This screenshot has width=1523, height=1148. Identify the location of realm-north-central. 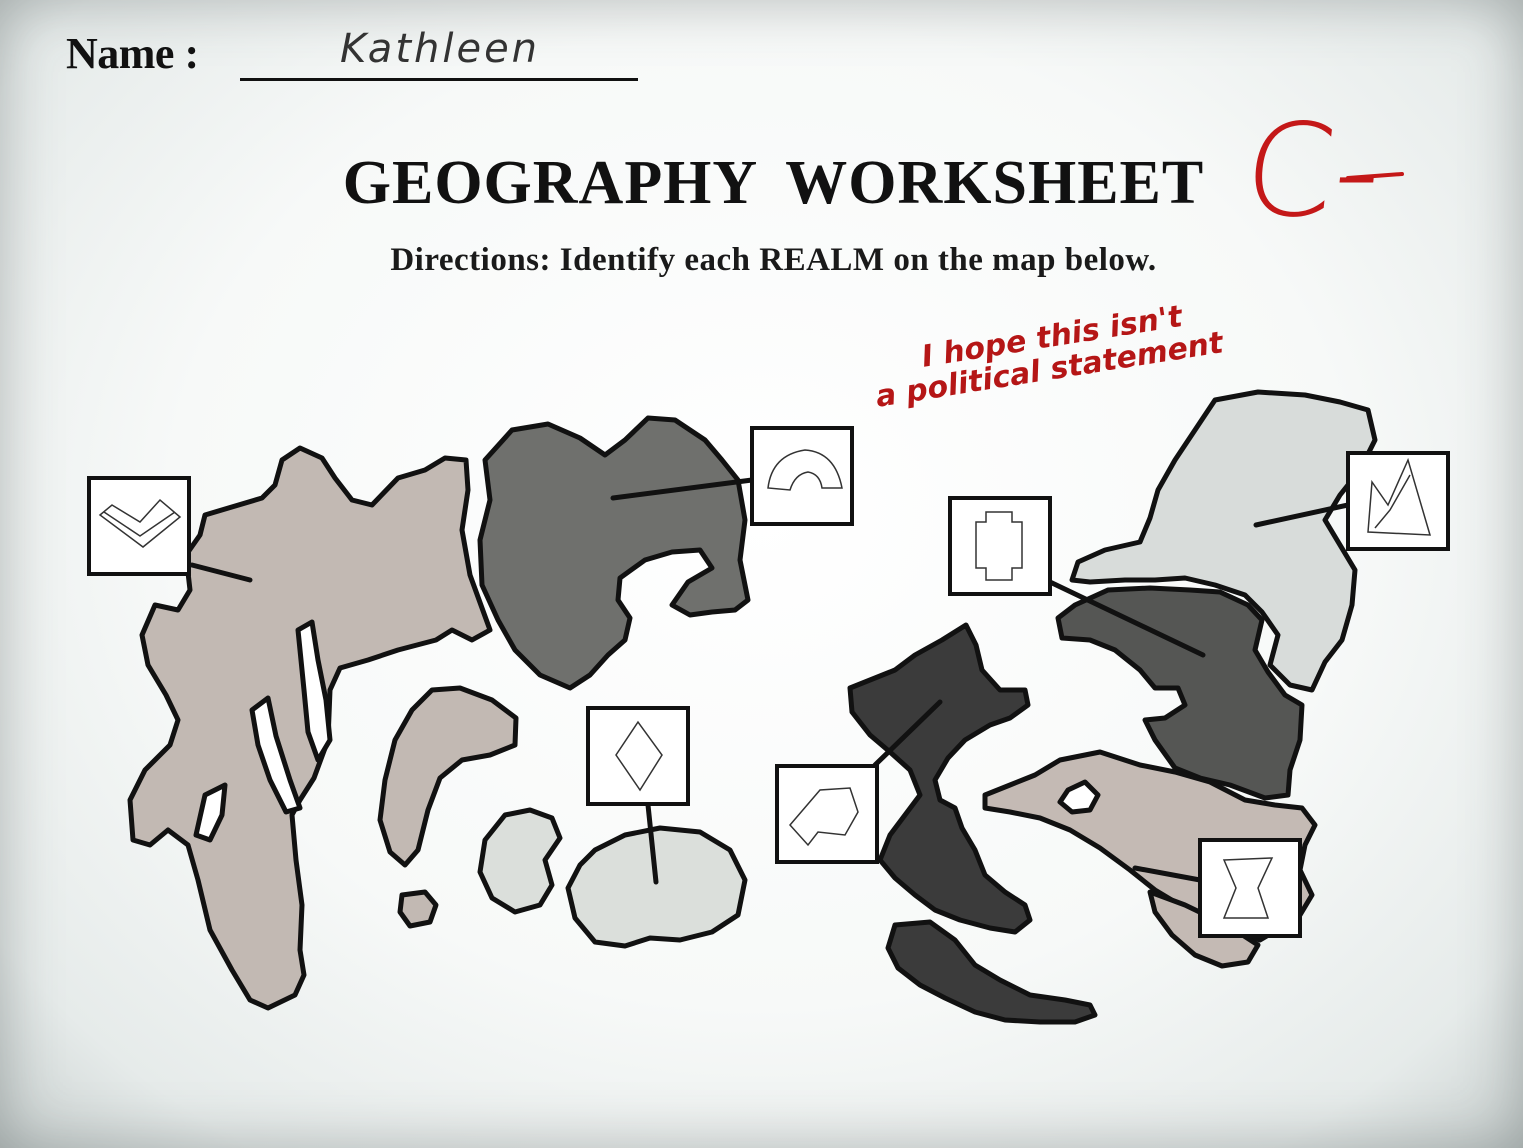
(614, 553).